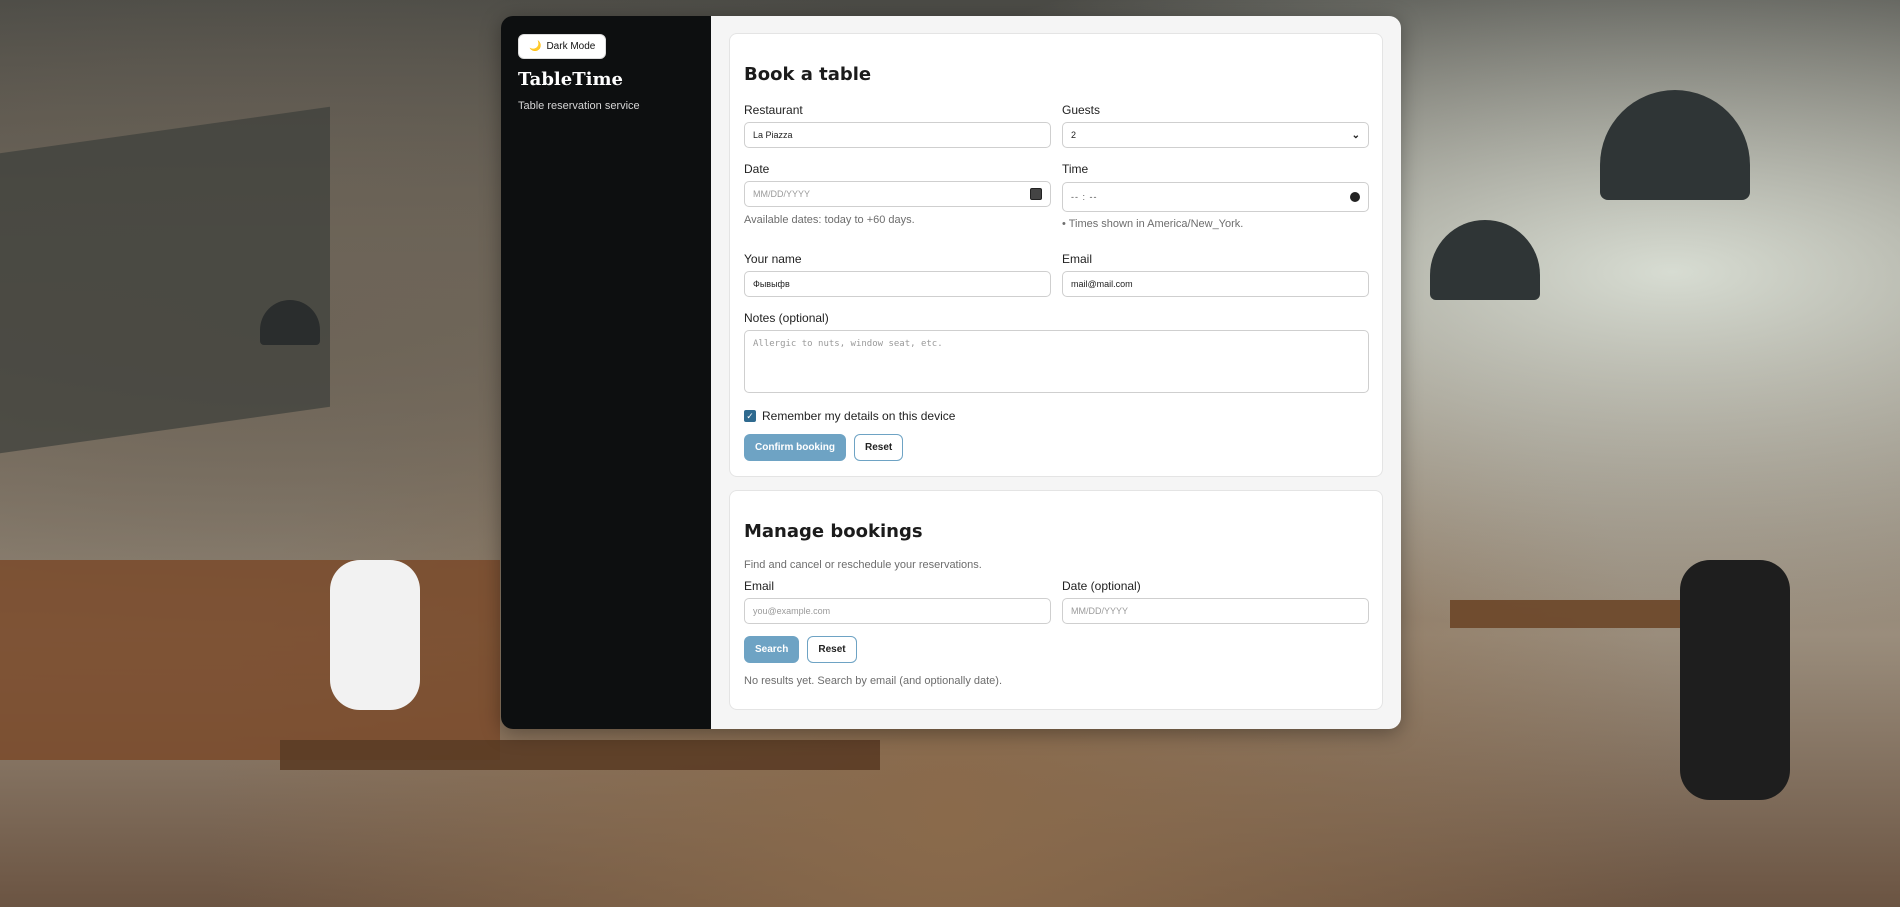 The height and width of the screenshot is (907, 1900). Describe the element at coordinates (832, 649) in the screenshot. I see `reset-search-button: Reset` at that location.